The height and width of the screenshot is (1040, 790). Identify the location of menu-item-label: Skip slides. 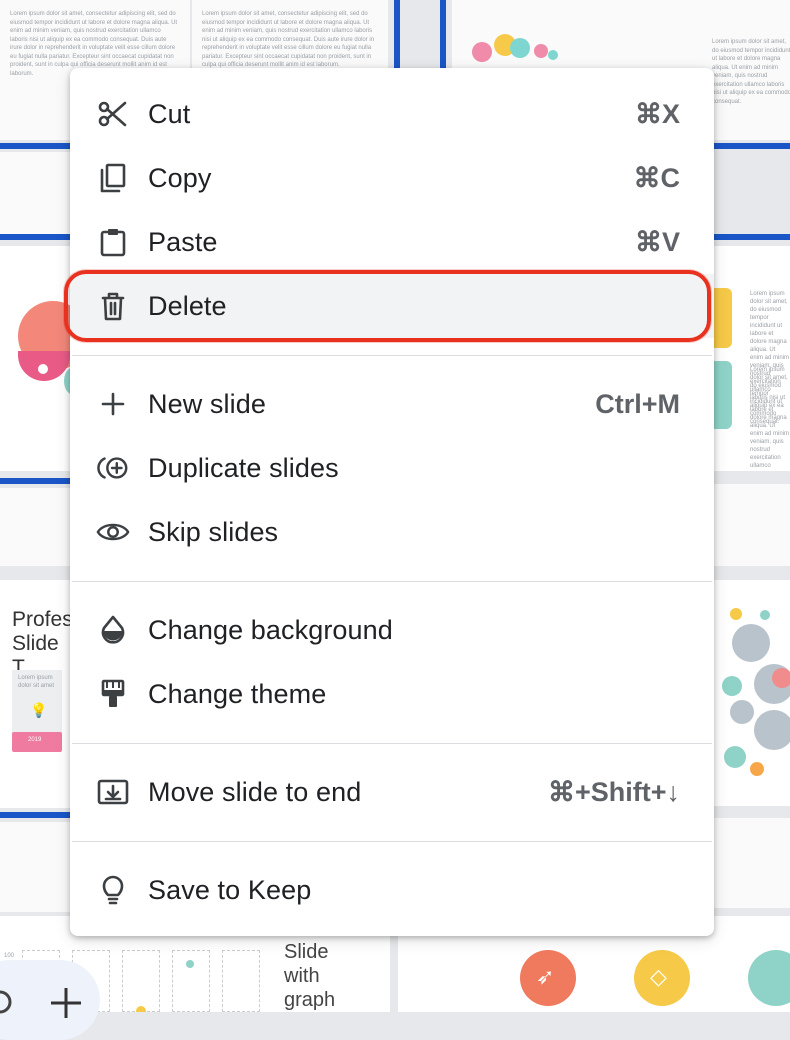
(213, 531).